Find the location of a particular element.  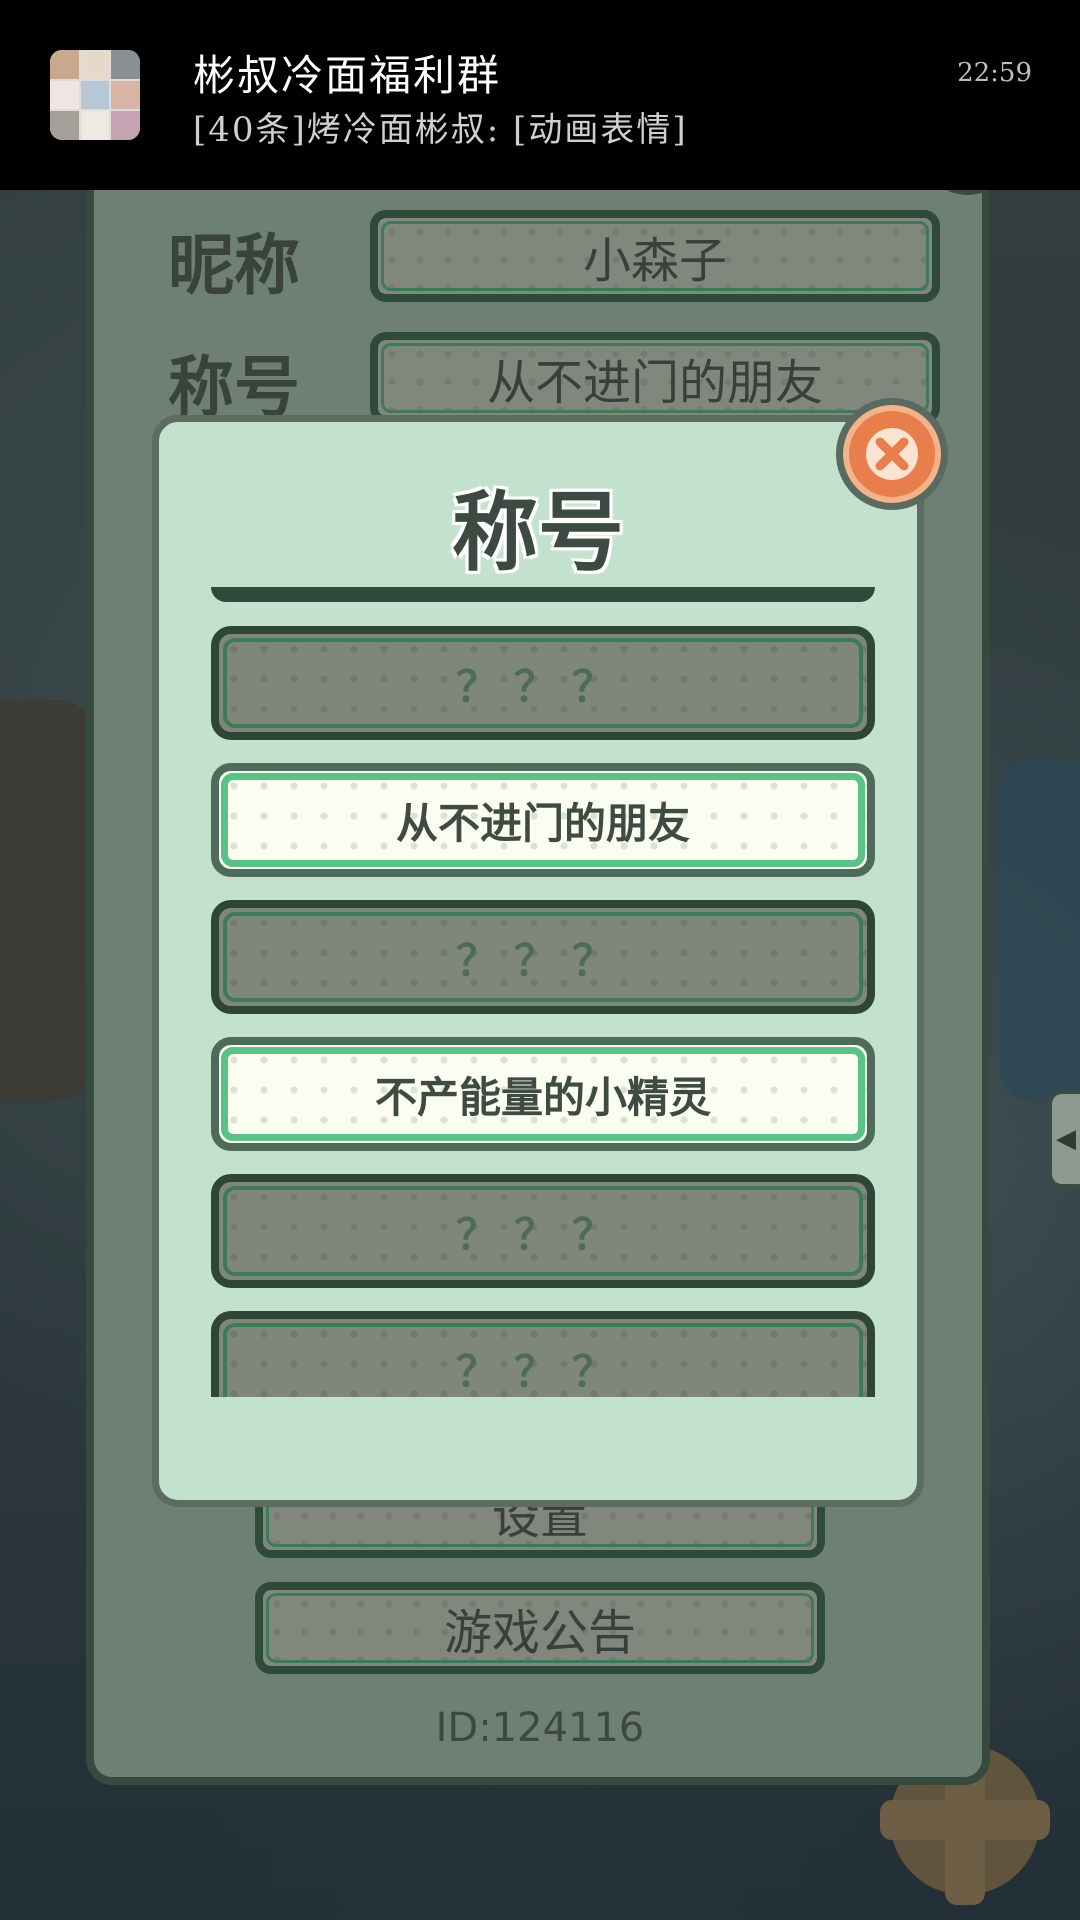

notification-banner: 彬叔冷面福利群 [40条]烤冷面彬叔: [动画表情] 22:59 is located at coordinates (540, 95).